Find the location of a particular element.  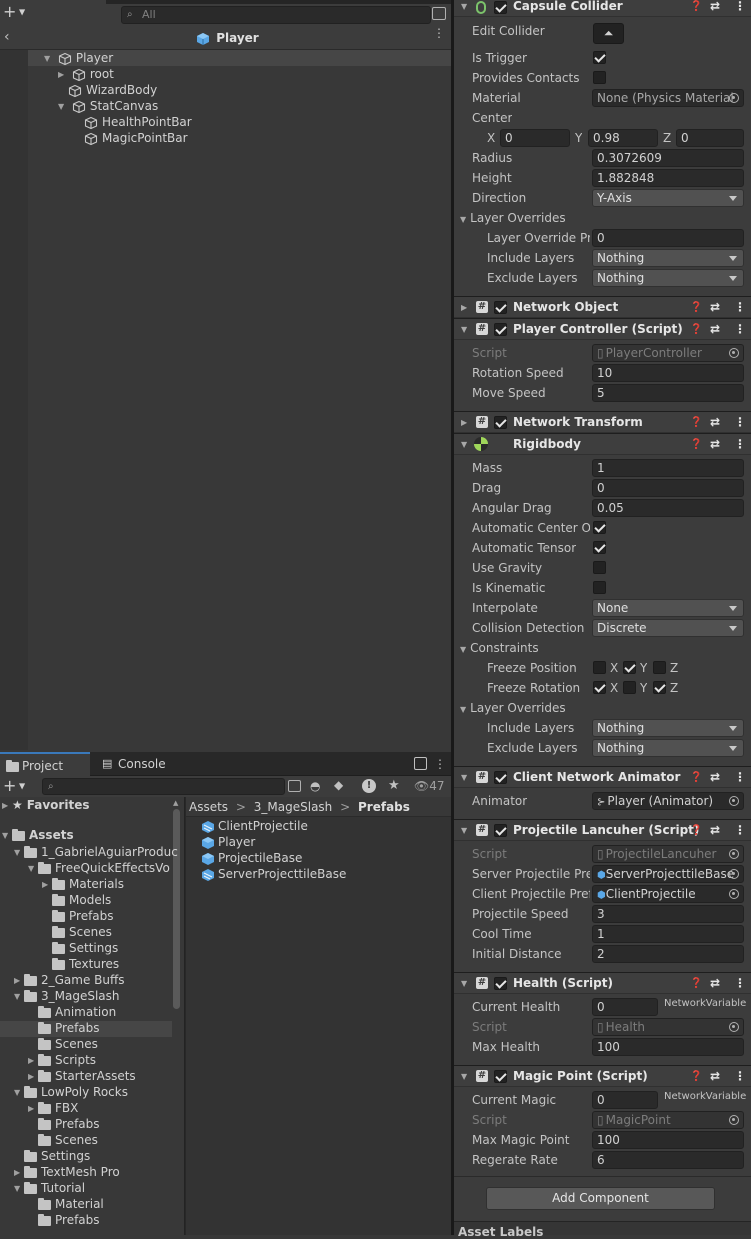

label-tag-icon: ◆ is located at coordinates (338, 785).